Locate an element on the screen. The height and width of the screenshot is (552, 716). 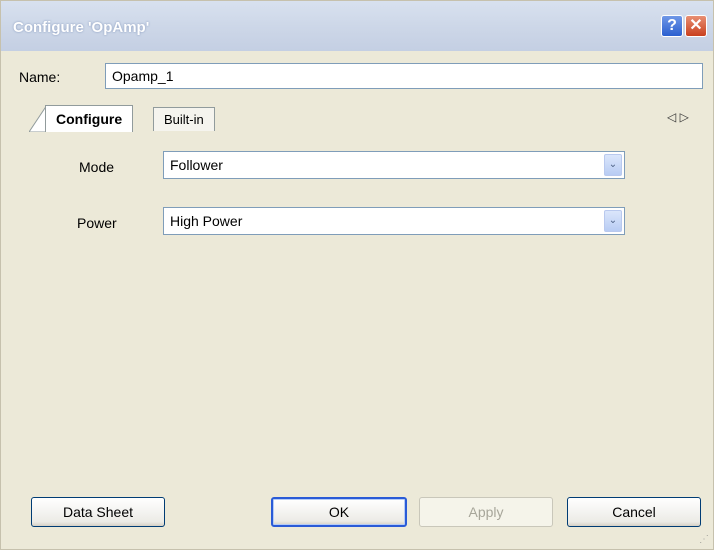
close-icon: ✕ is located at coordinates (696, 26).